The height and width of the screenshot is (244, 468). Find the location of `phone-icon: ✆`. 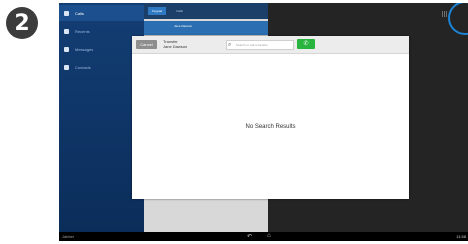

phone-icon: ✆ is located at coordinates (306, 44).